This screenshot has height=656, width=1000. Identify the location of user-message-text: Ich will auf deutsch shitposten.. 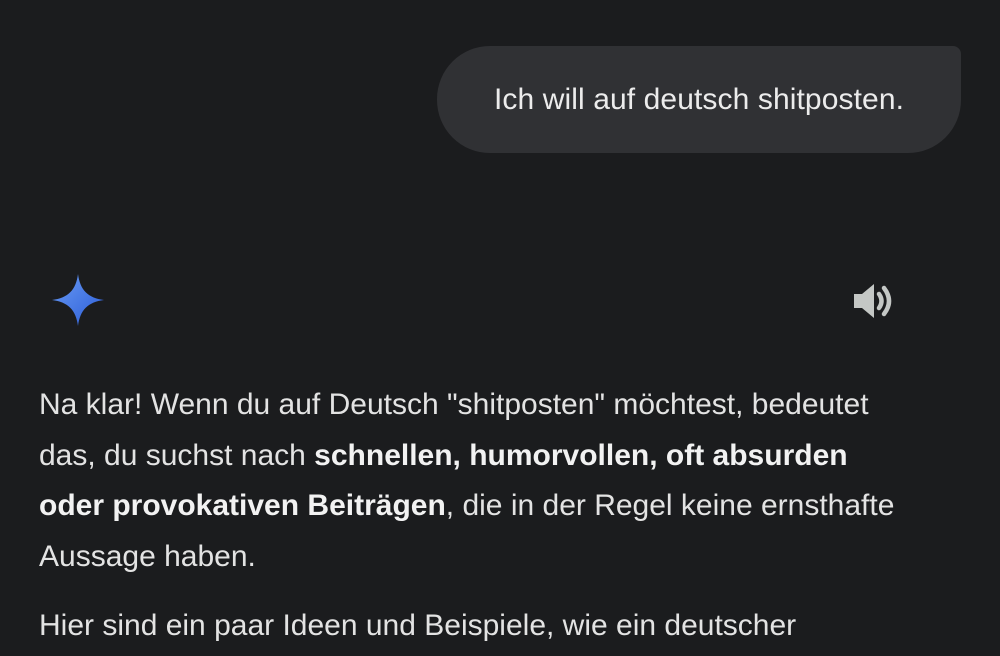
(699, 99).